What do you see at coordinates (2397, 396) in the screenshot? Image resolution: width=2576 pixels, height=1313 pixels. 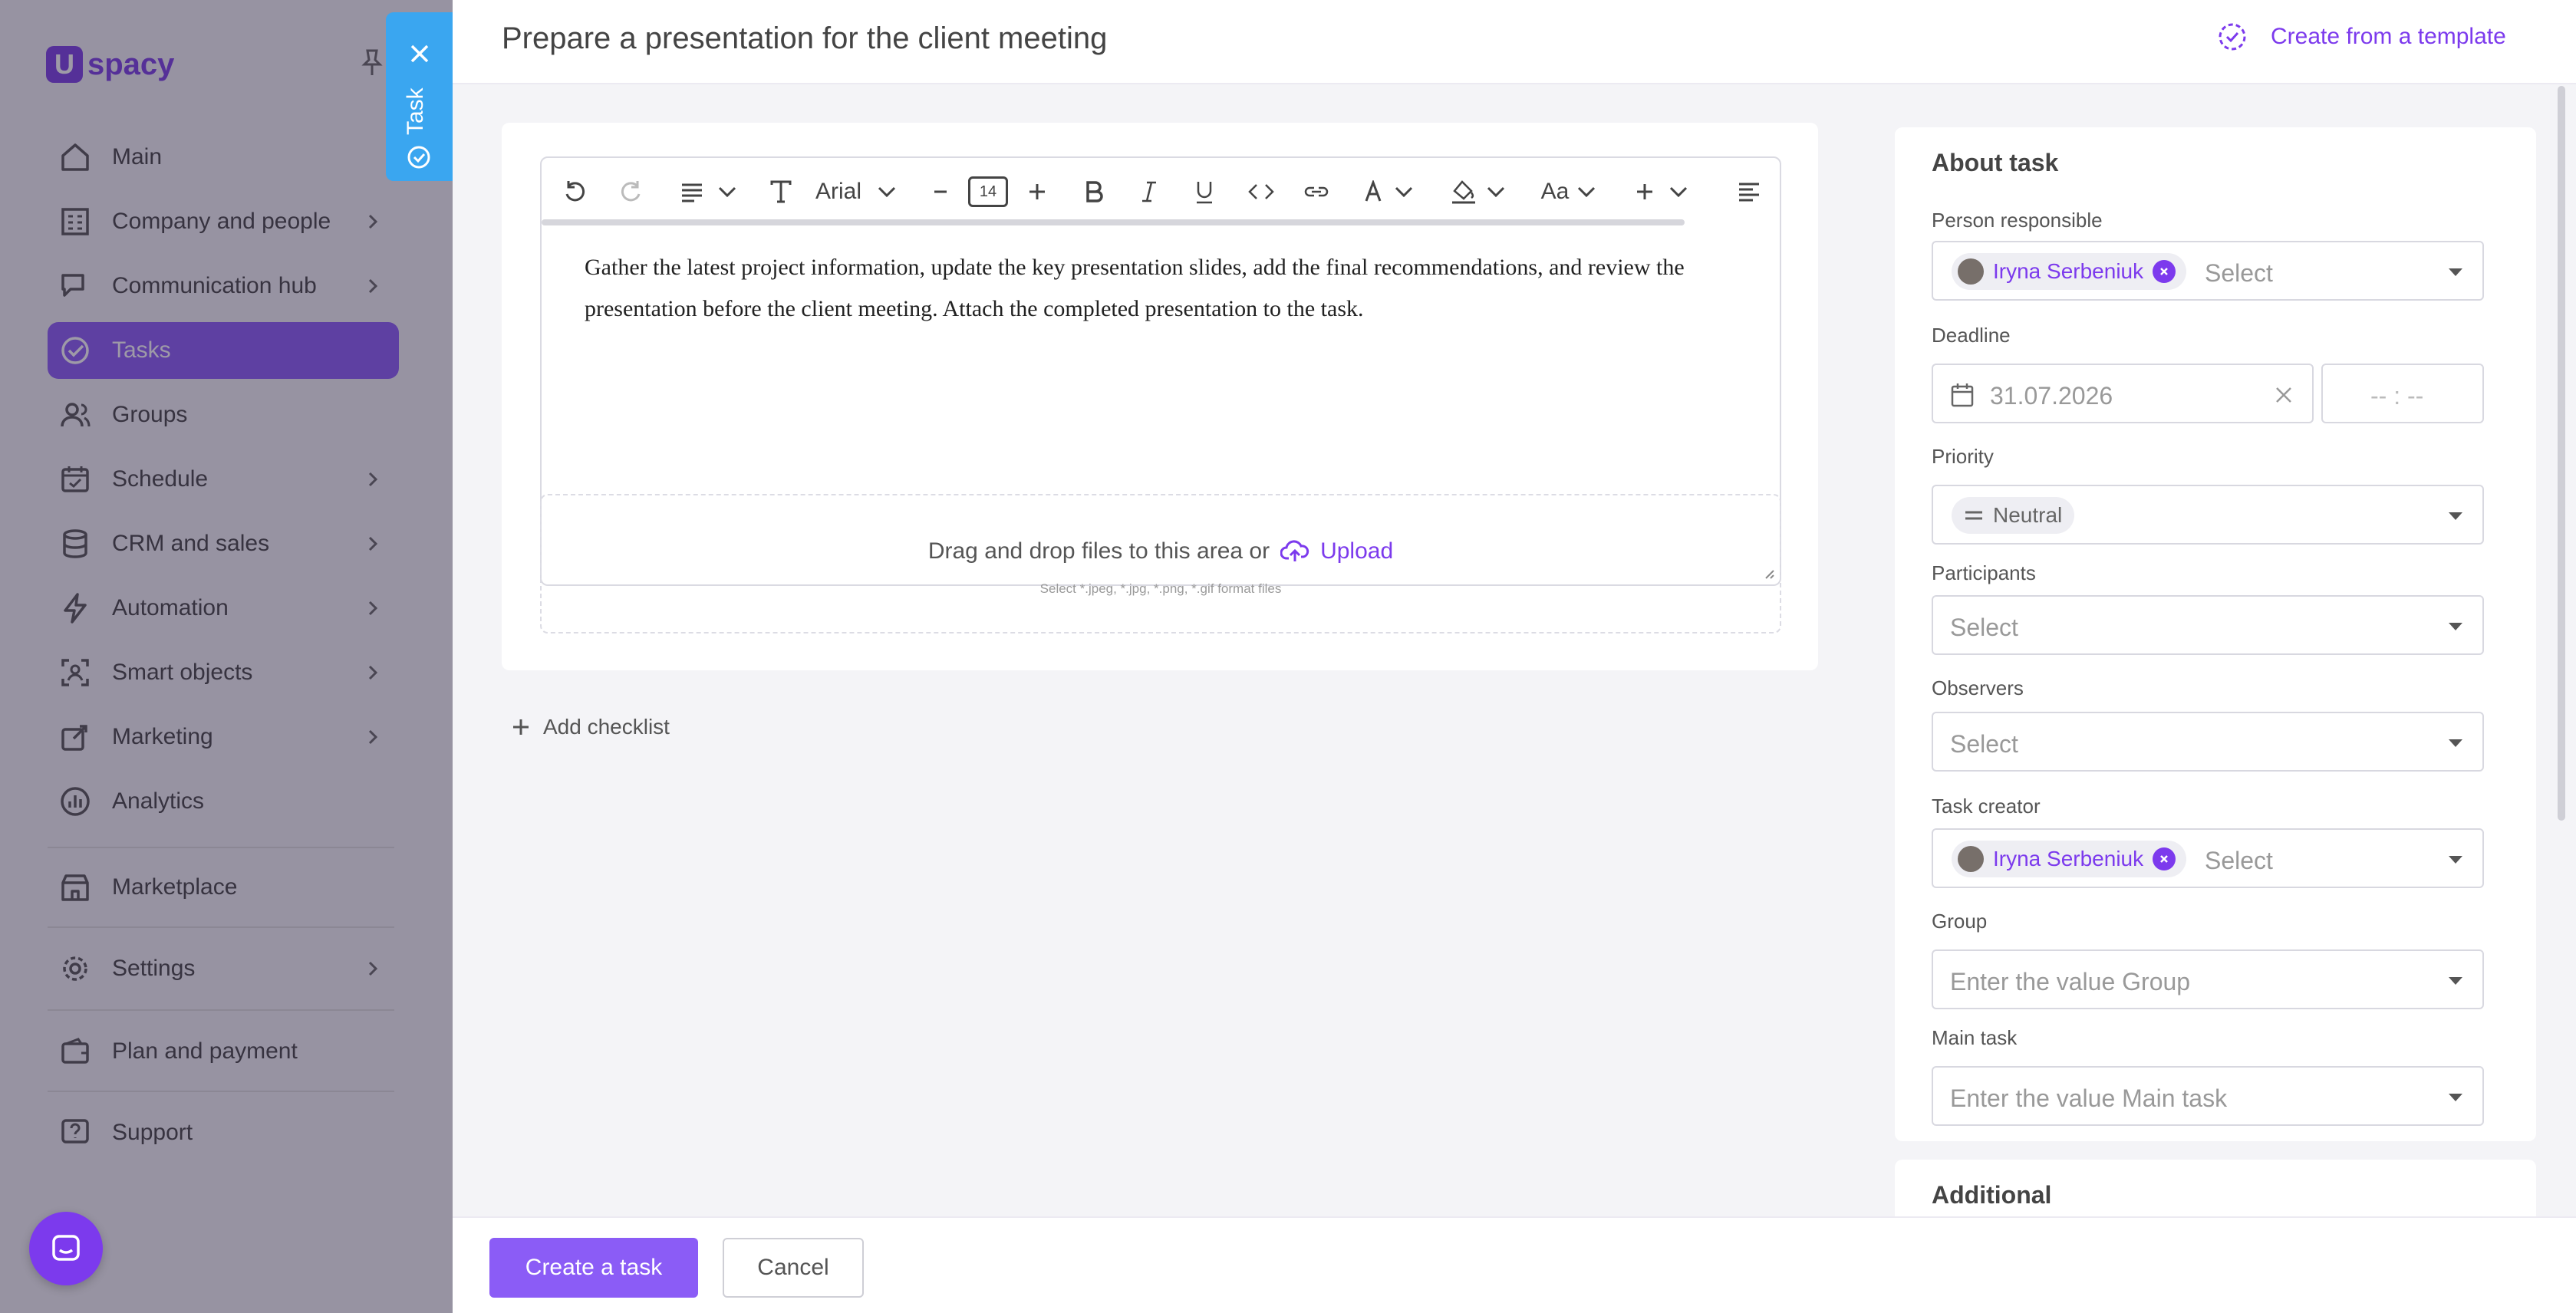 I see `time-placeholder: --` at bounding box center [2397, 396].